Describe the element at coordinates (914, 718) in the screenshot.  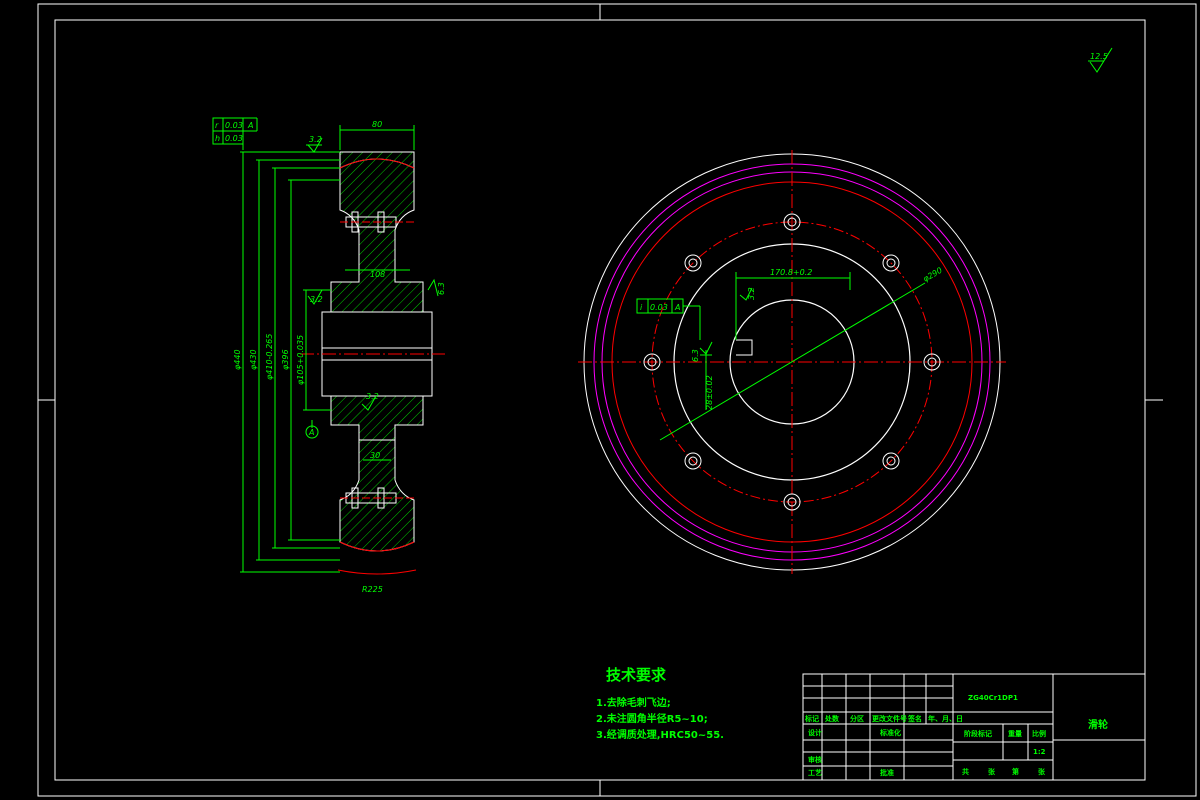
I see `tb-header-4: 签名` at that location.